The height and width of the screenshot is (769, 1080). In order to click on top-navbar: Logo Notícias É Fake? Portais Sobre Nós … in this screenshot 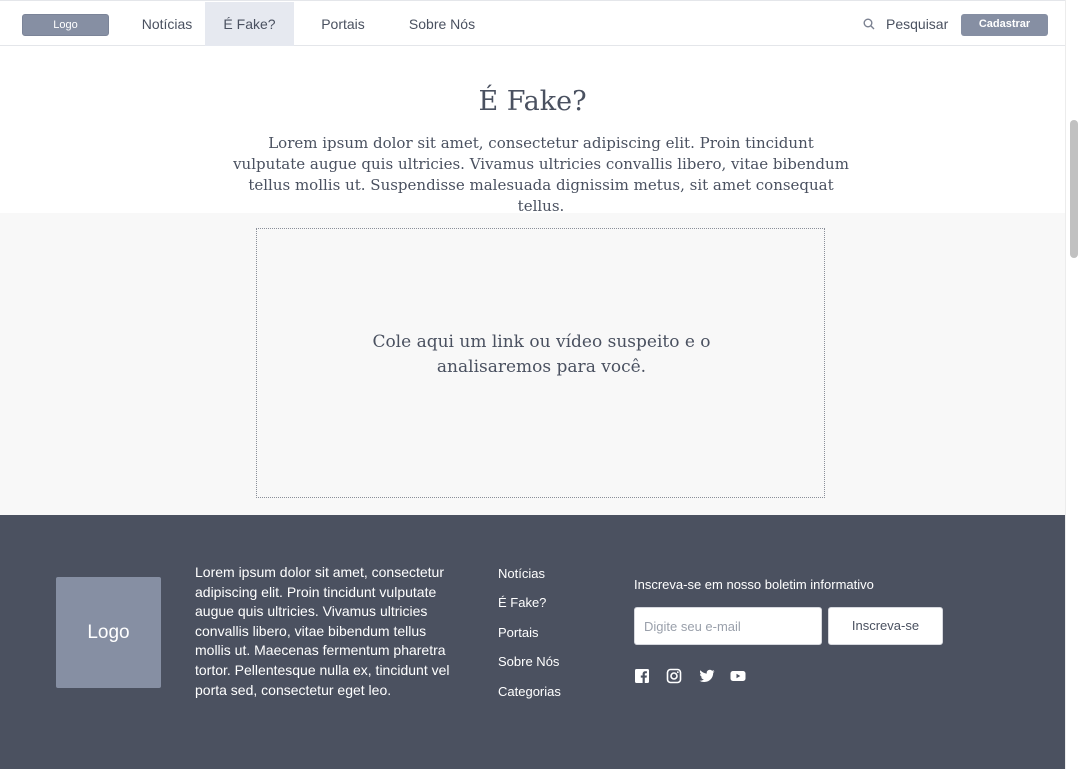, I will do `click(532, 23)`.